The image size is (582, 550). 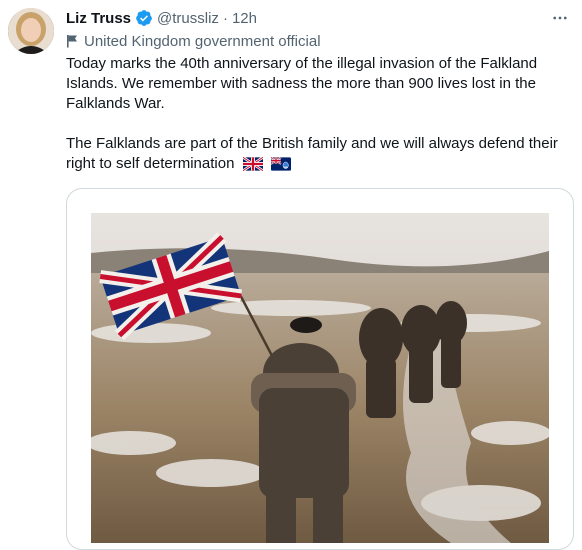 I want to click on falkland-islands-flag-emoji, so click(x=280, y=166).